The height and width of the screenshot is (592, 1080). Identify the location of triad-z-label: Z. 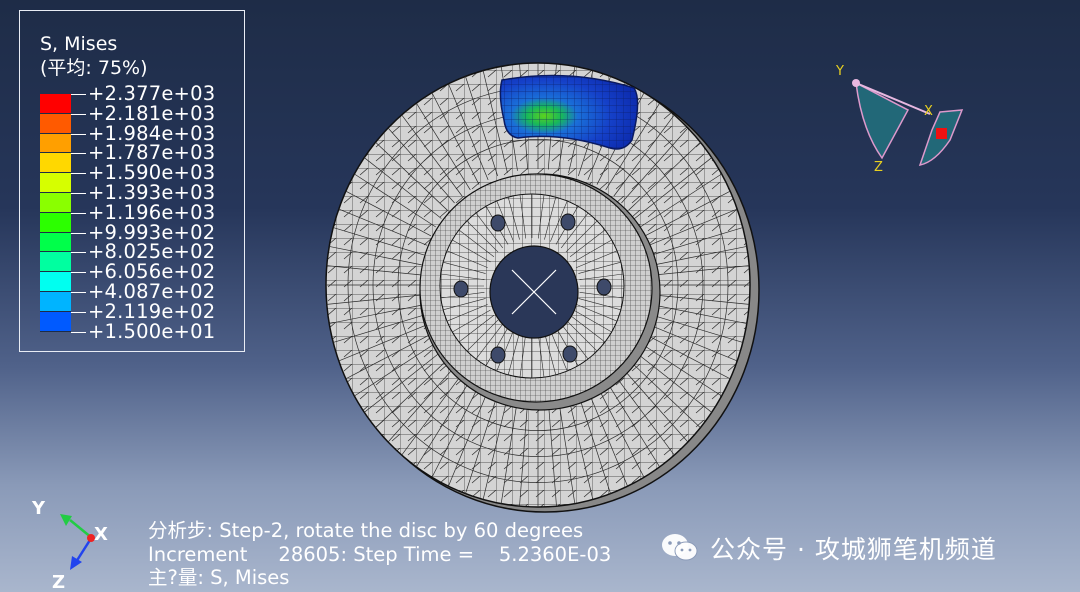
(59, 582).